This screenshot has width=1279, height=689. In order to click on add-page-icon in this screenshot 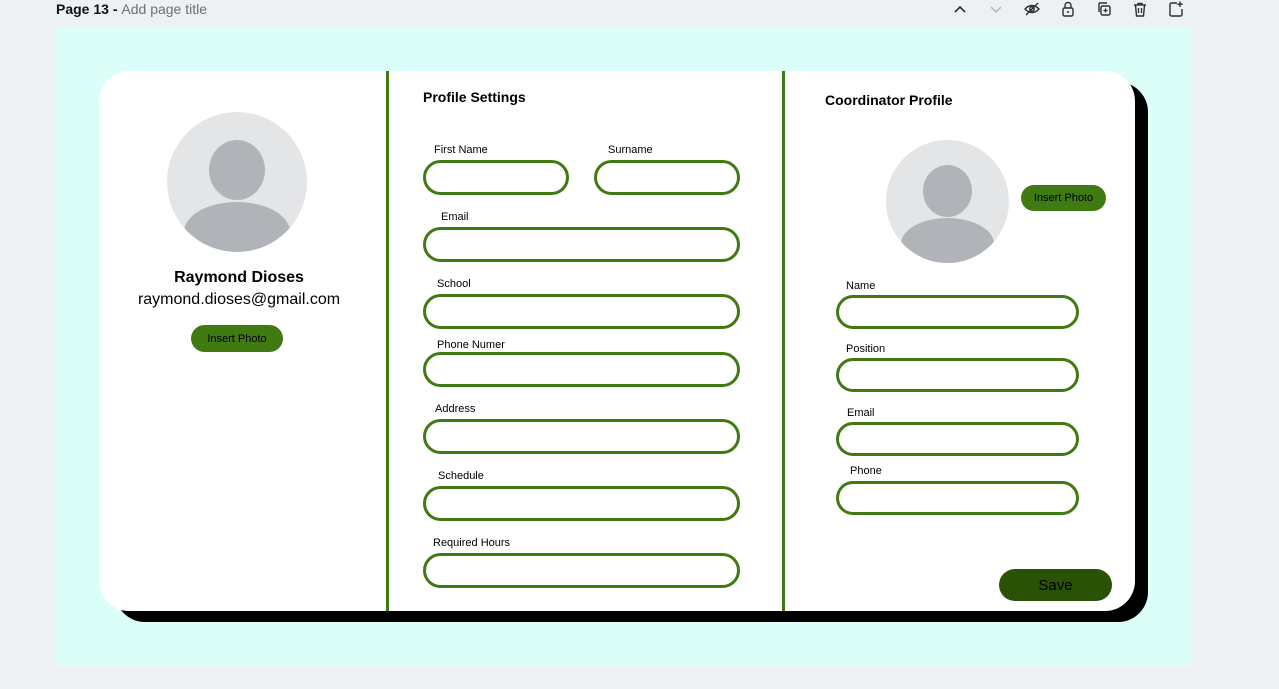, I will do `click(1176, 9)`.